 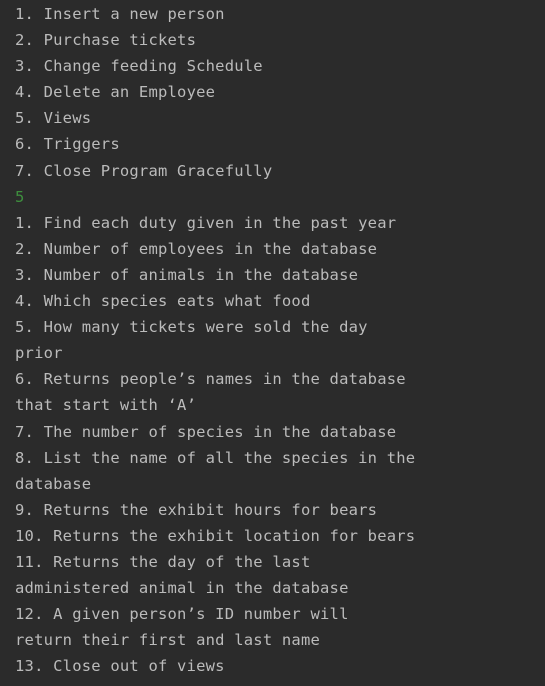 What do you see at coordinates (191, 327) in the screenshot?
I see `views-menu-line: 5. How many tickets were sold the day` at bounding box center [191, 327].